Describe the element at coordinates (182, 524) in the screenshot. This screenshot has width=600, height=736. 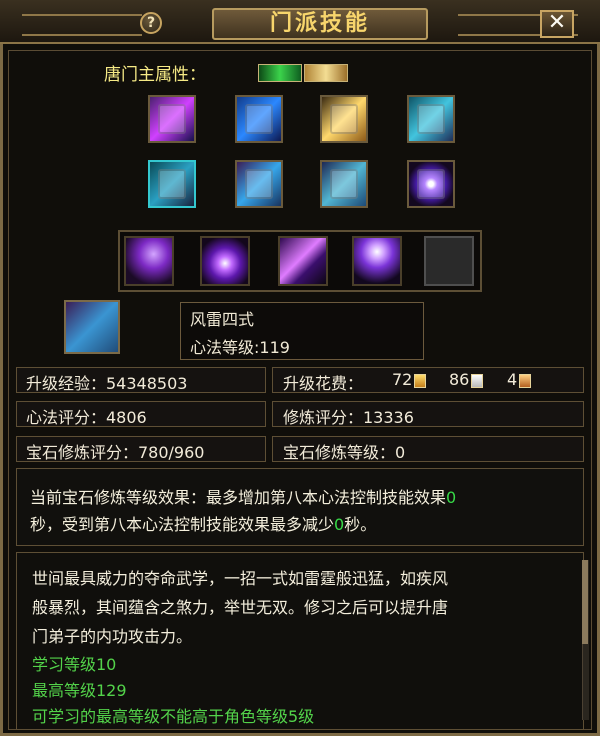
I see `gem-effect-line-2-prefix: 秒，受到第八本心法控制技能效果最多减少` at that location.